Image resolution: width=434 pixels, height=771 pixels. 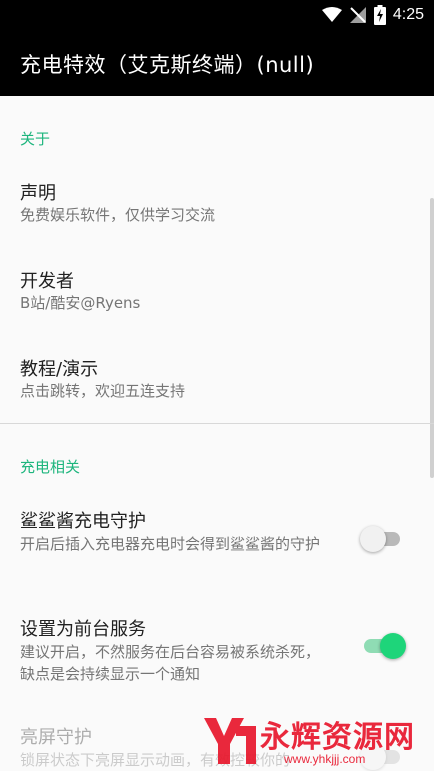 I want to click on status-bar: 4:25, so click(x=217, y=15).